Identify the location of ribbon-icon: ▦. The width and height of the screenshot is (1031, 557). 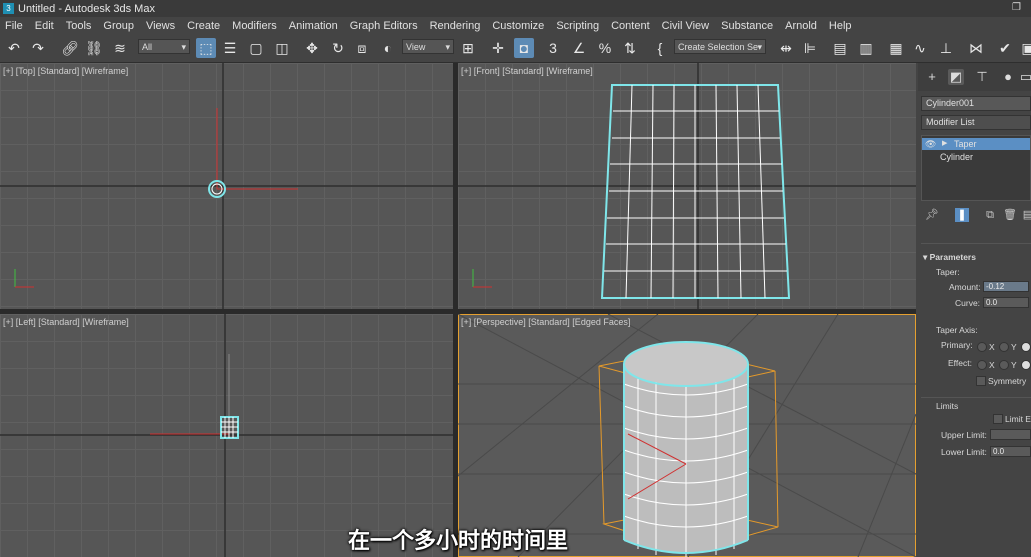
(896, 48).